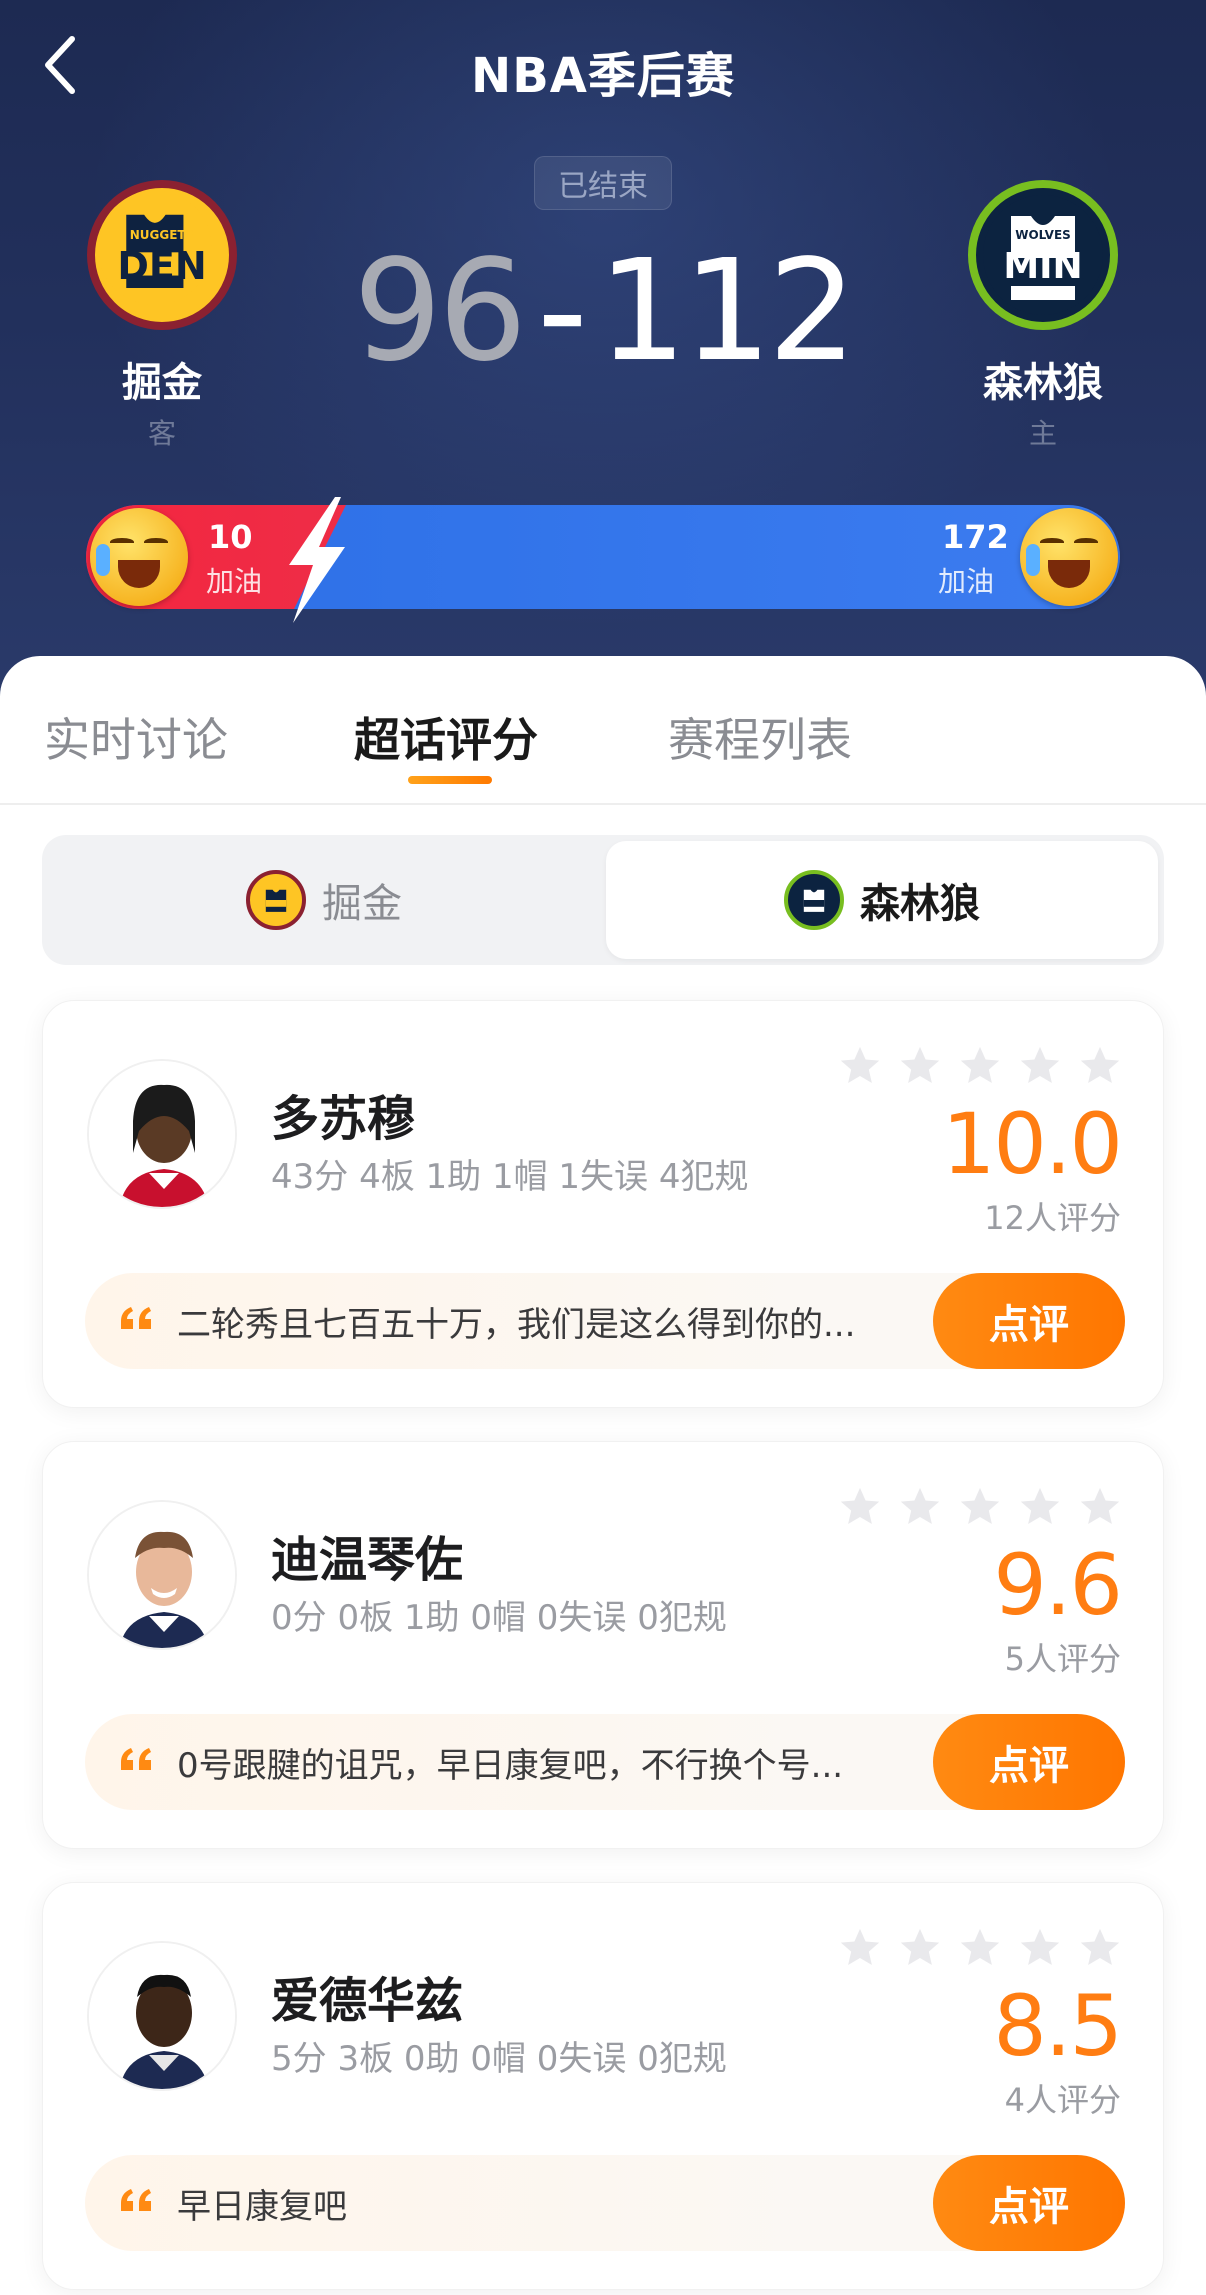 The image size is (1206, 2295). I want to click on home-cheer-count: 172, so click(975, 537).